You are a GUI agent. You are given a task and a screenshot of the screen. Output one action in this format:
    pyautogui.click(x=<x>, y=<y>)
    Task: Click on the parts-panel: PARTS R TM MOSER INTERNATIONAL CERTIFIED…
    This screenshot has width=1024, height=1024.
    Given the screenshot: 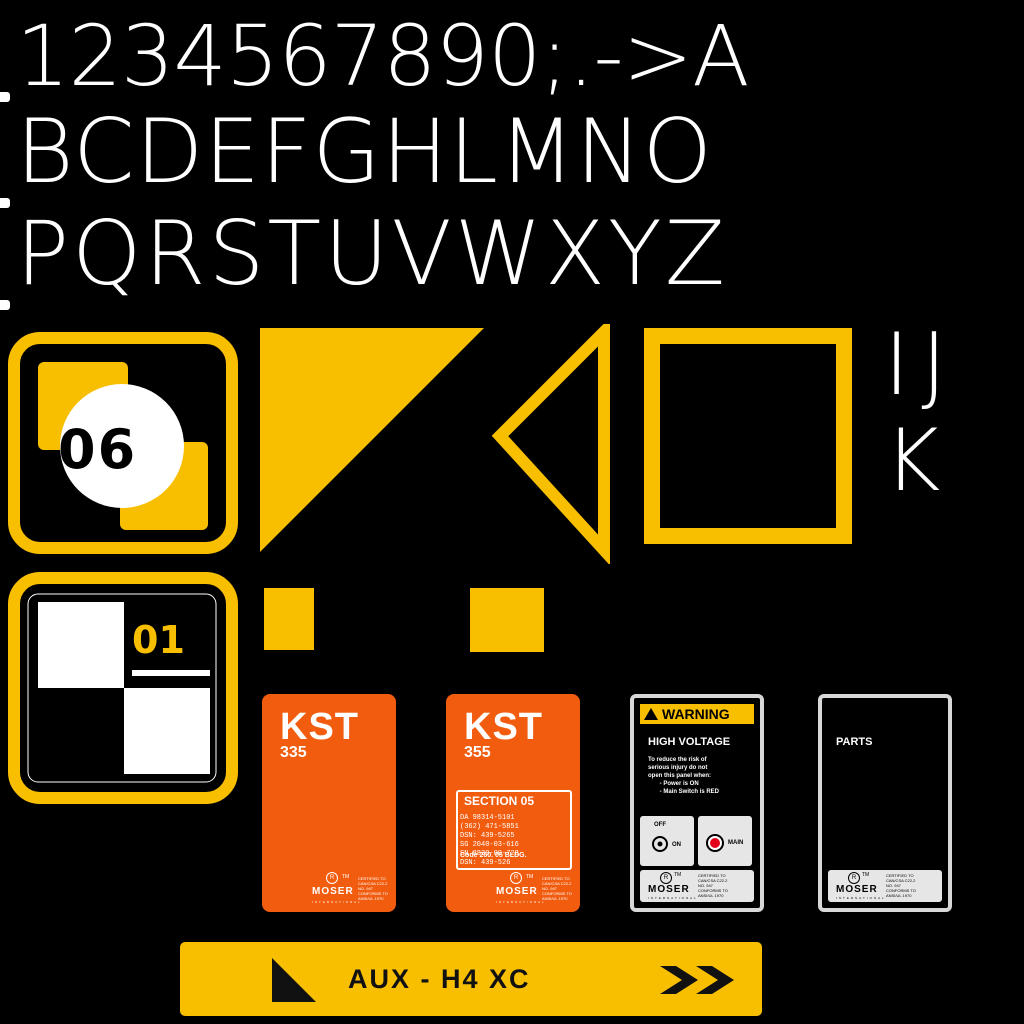 What is the action you would take?
    pyautogui.click(x=885, y=803)
    